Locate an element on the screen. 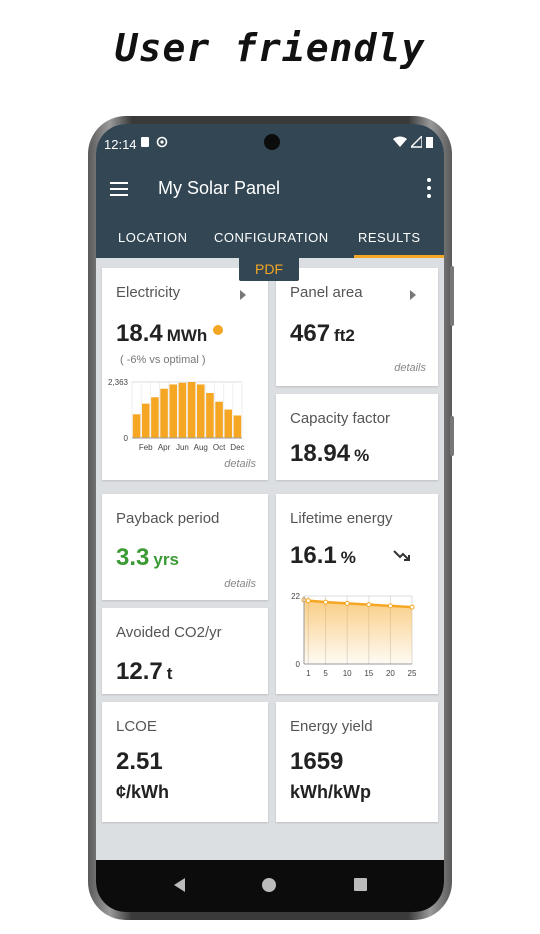 This screenshot has height=934, width=540. lifetime-energy-label: Lifetime energy is located at coordinates (341, 518).